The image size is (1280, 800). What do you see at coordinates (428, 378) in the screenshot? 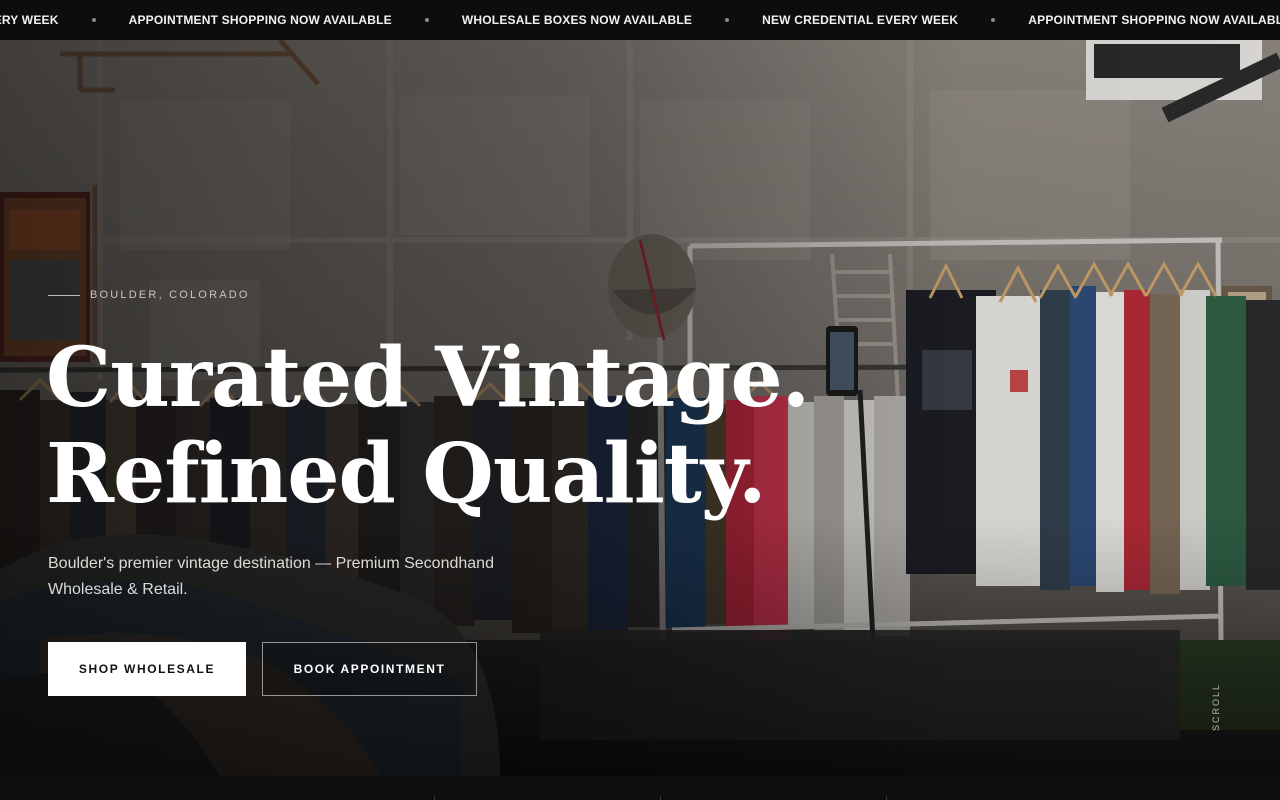
I see `headline-line-1: Curated Vintage.` at bounding box center [428, 378].